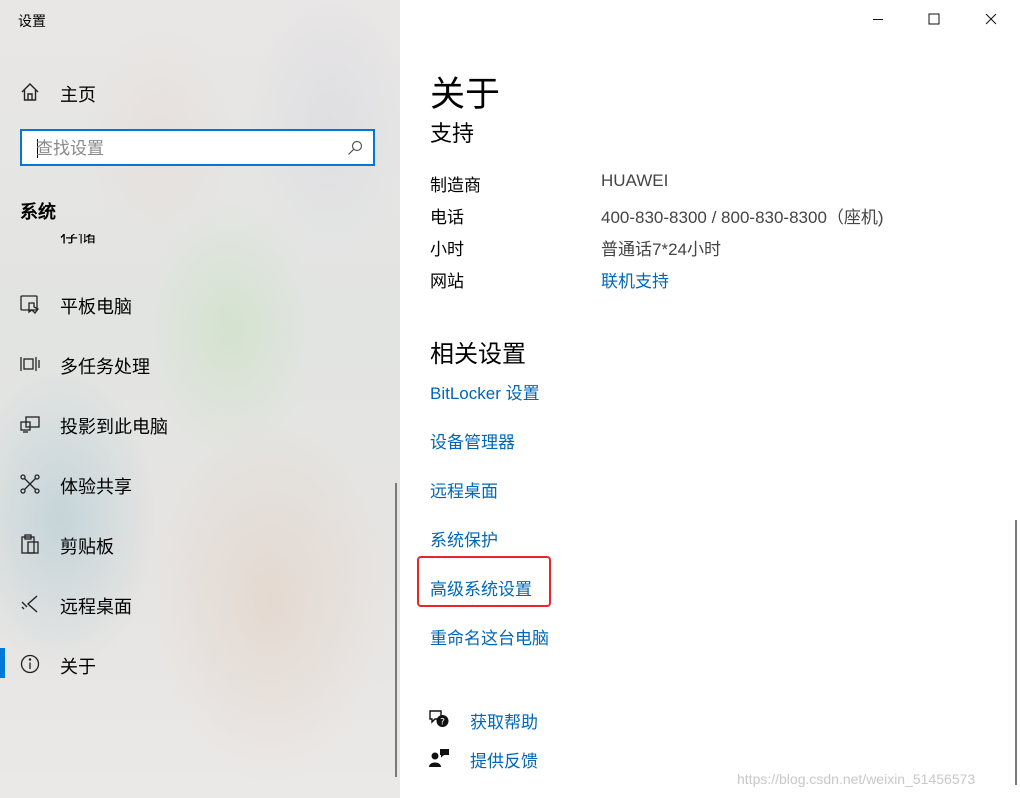 This screenshot has width=1020, height=798. Describe the element at coordinates (30, 92) in the screenshot. I see `home-icon` at that location.